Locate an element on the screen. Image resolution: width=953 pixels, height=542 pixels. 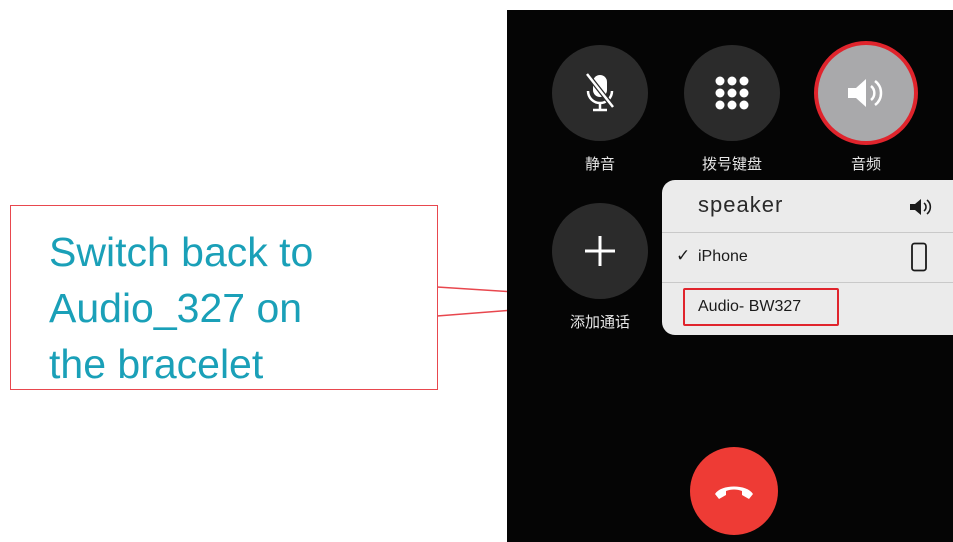
iphone-option-label: iPhone is located at coordinates (723, 256).